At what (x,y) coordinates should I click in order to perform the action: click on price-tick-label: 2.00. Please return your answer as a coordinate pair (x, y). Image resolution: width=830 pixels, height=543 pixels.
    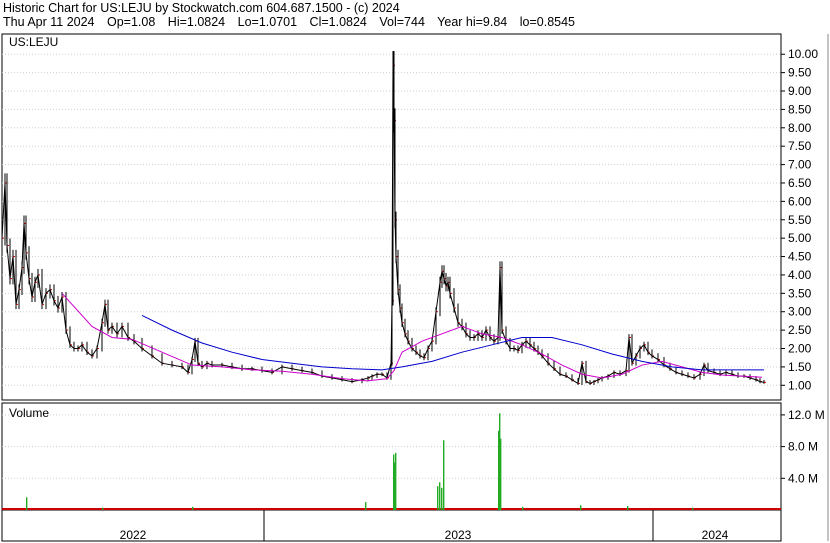
    Looking at the image, I should click on (800, 349).